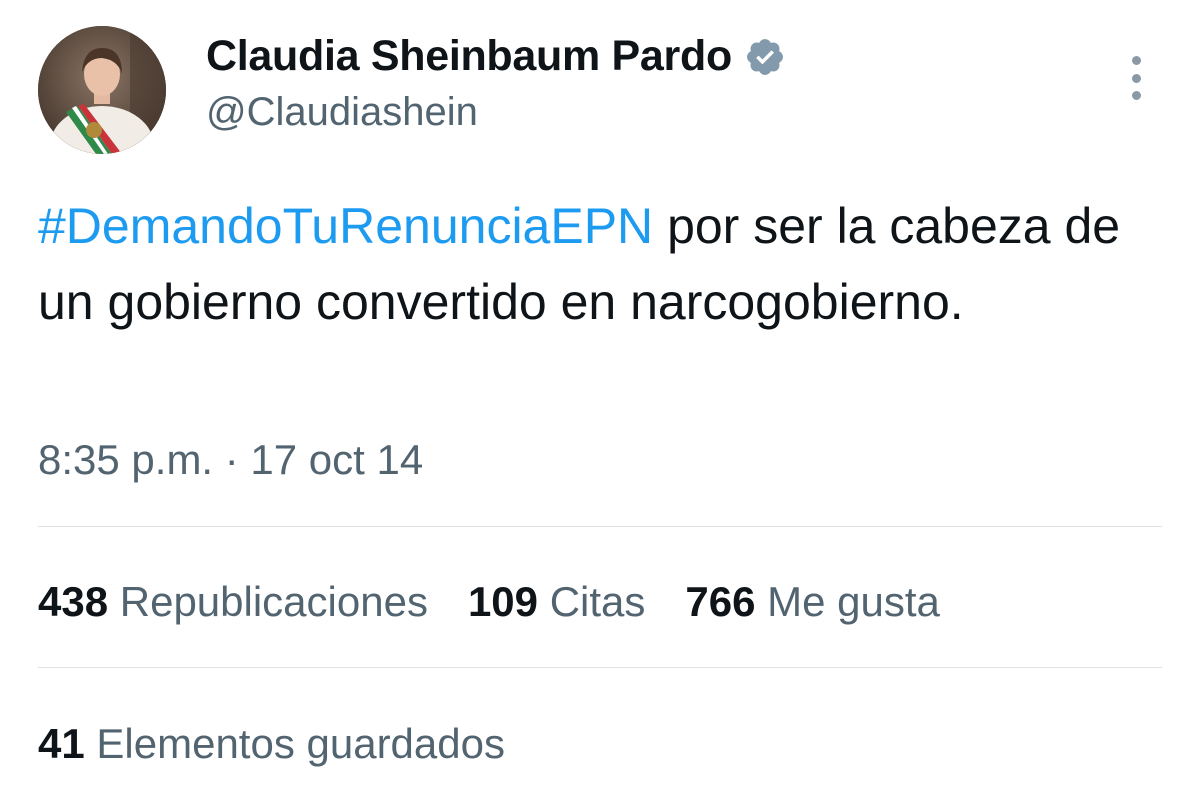 This screenshot has height=797, width=1200. I want to click on reposts-stat: 438 Republicaciones, so click(233, 602).